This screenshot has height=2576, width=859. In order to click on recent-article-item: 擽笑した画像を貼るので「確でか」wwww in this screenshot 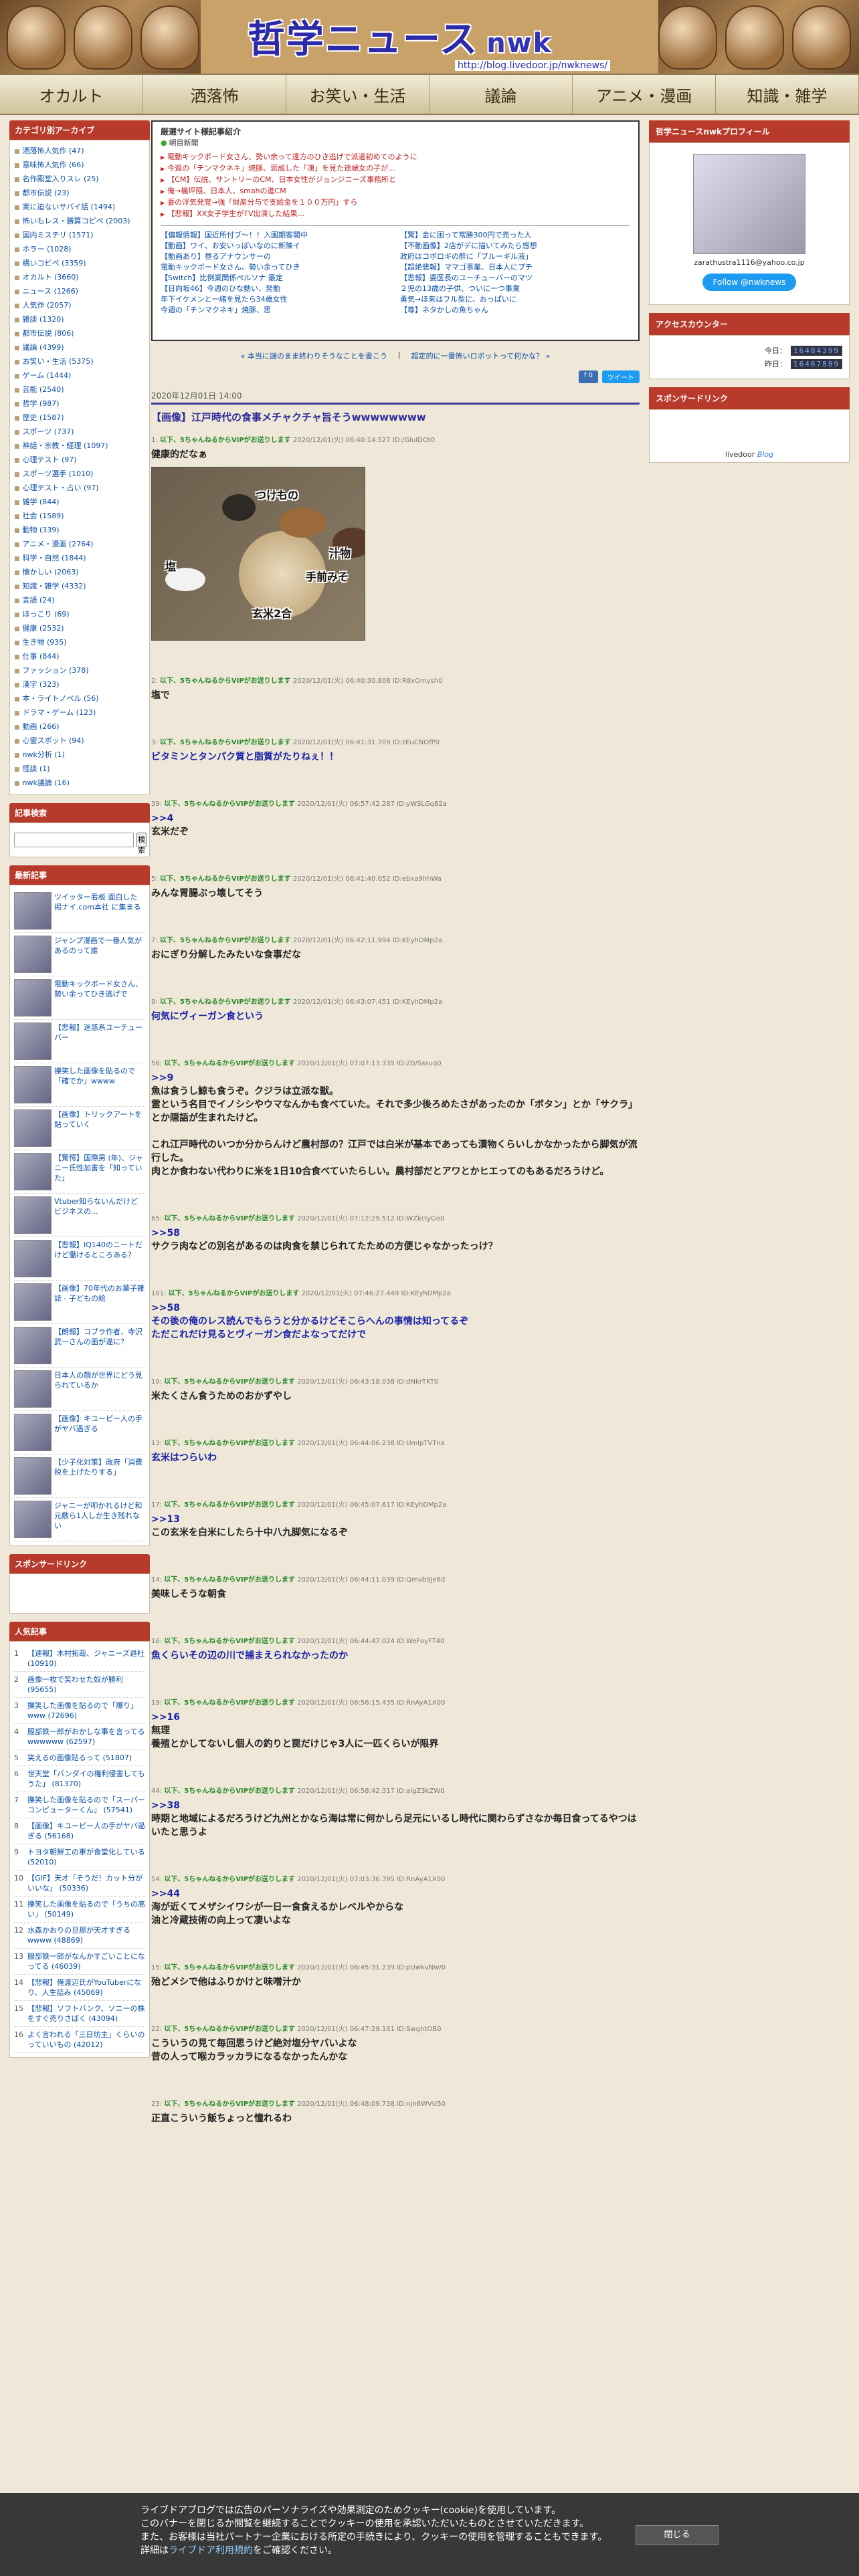, I will do `click(79, 1085)`.